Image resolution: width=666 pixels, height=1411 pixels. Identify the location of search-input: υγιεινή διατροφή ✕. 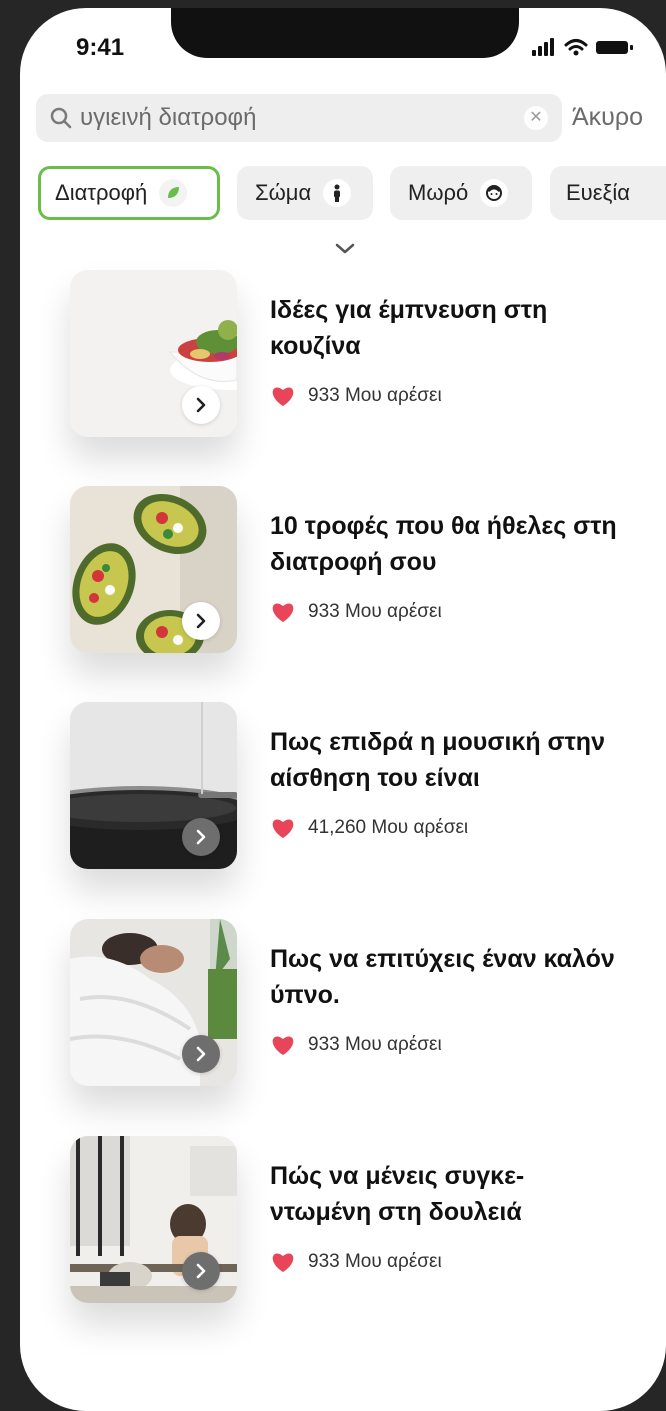
(299, 118).